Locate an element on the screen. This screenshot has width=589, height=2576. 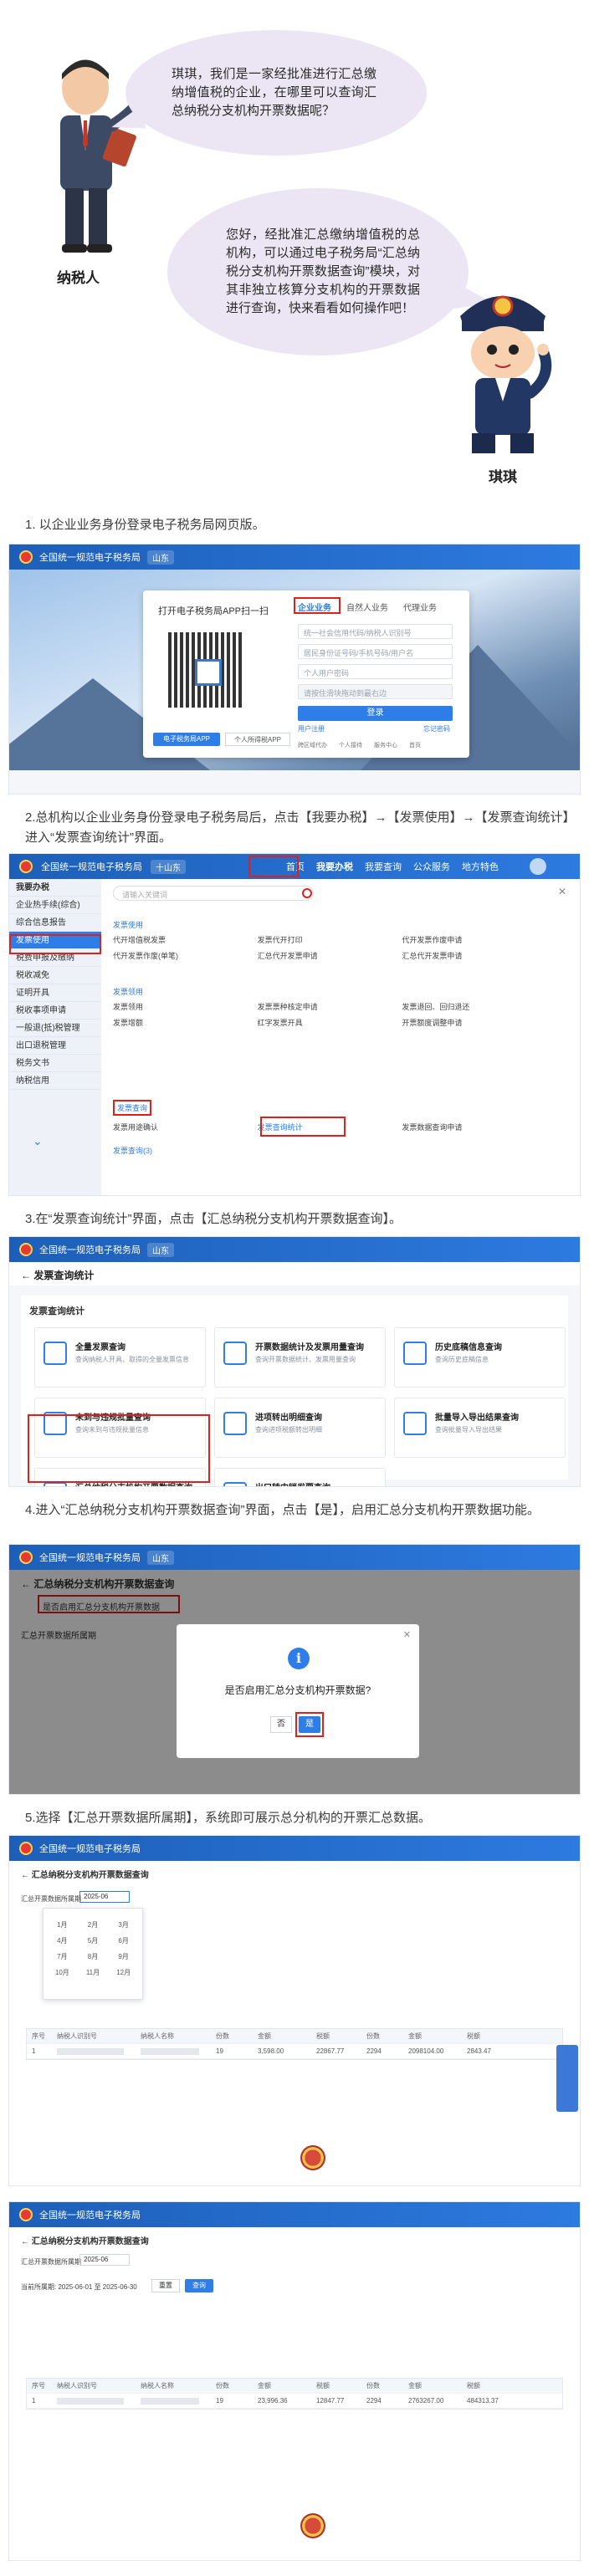
query-card: 全量发票查询 查询纳税人开具、取得的全量发票信息 is located at coordinates (120, 1357).